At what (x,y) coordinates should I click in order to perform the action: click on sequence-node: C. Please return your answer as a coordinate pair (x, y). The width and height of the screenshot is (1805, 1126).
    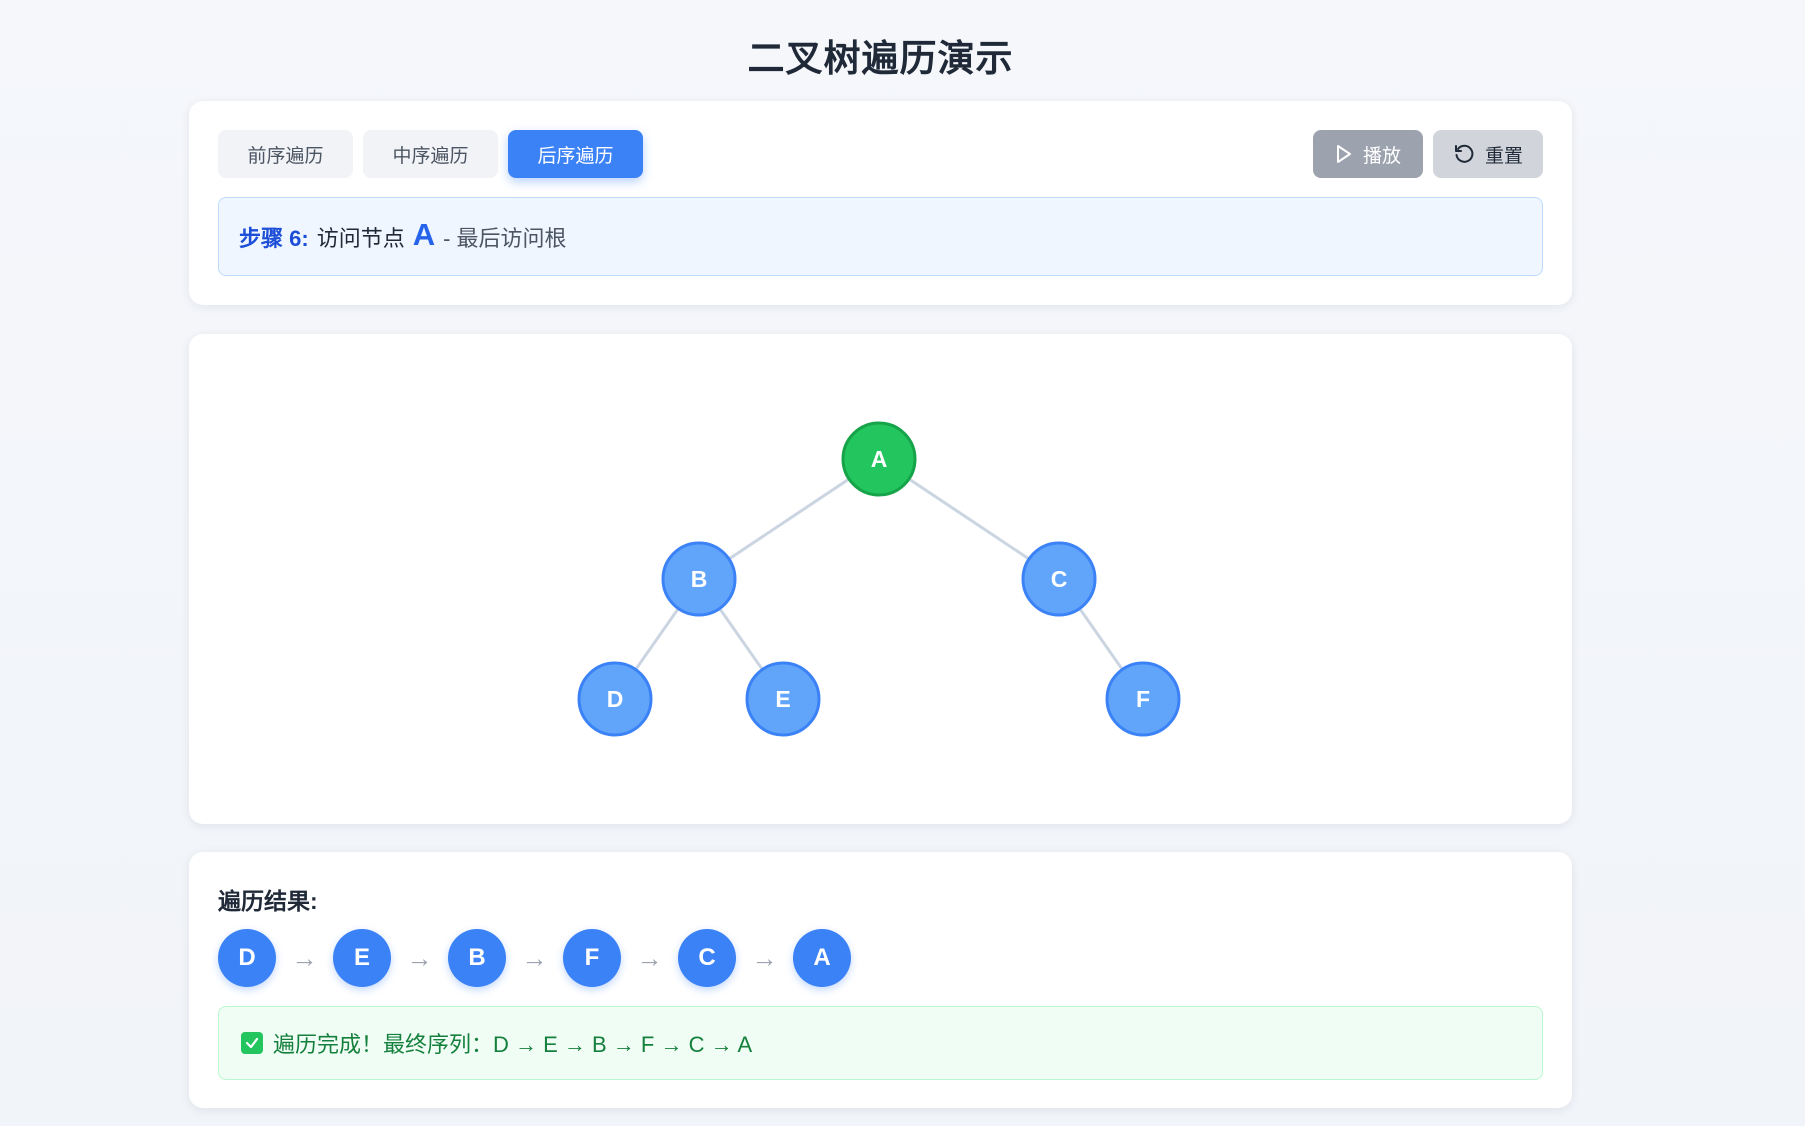
    Looking at the image, I should click on (707, 958).